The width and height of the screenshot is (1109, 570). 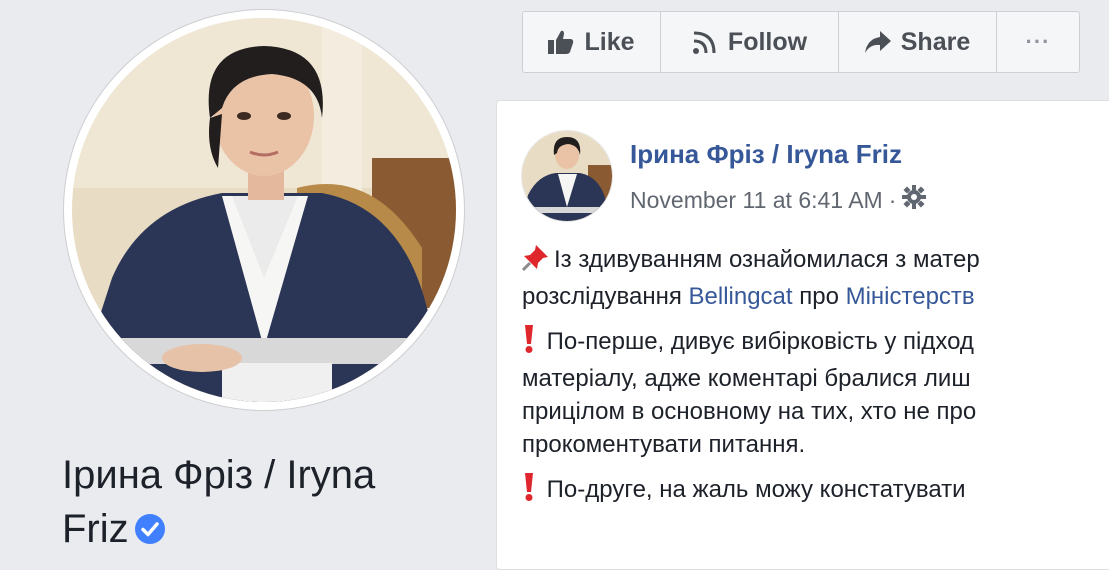 I want to click on post-text: По-друге, на жаль можу констатувати, so click(x=753, y=489).